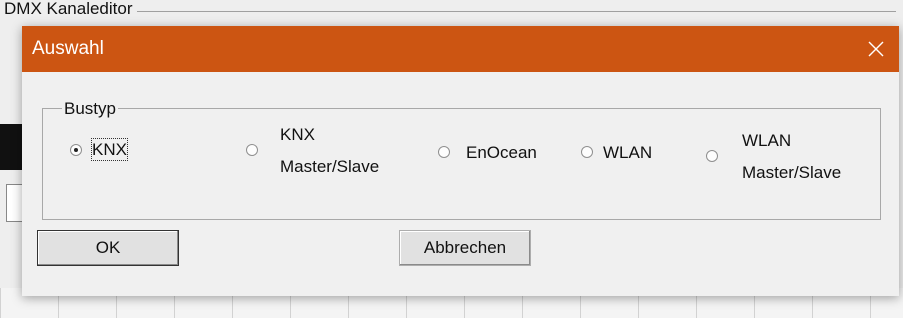  Describe the element at coordinates (460, 49) in the screenshot. I see `dialog-titlebar: Auswahl` at that location.